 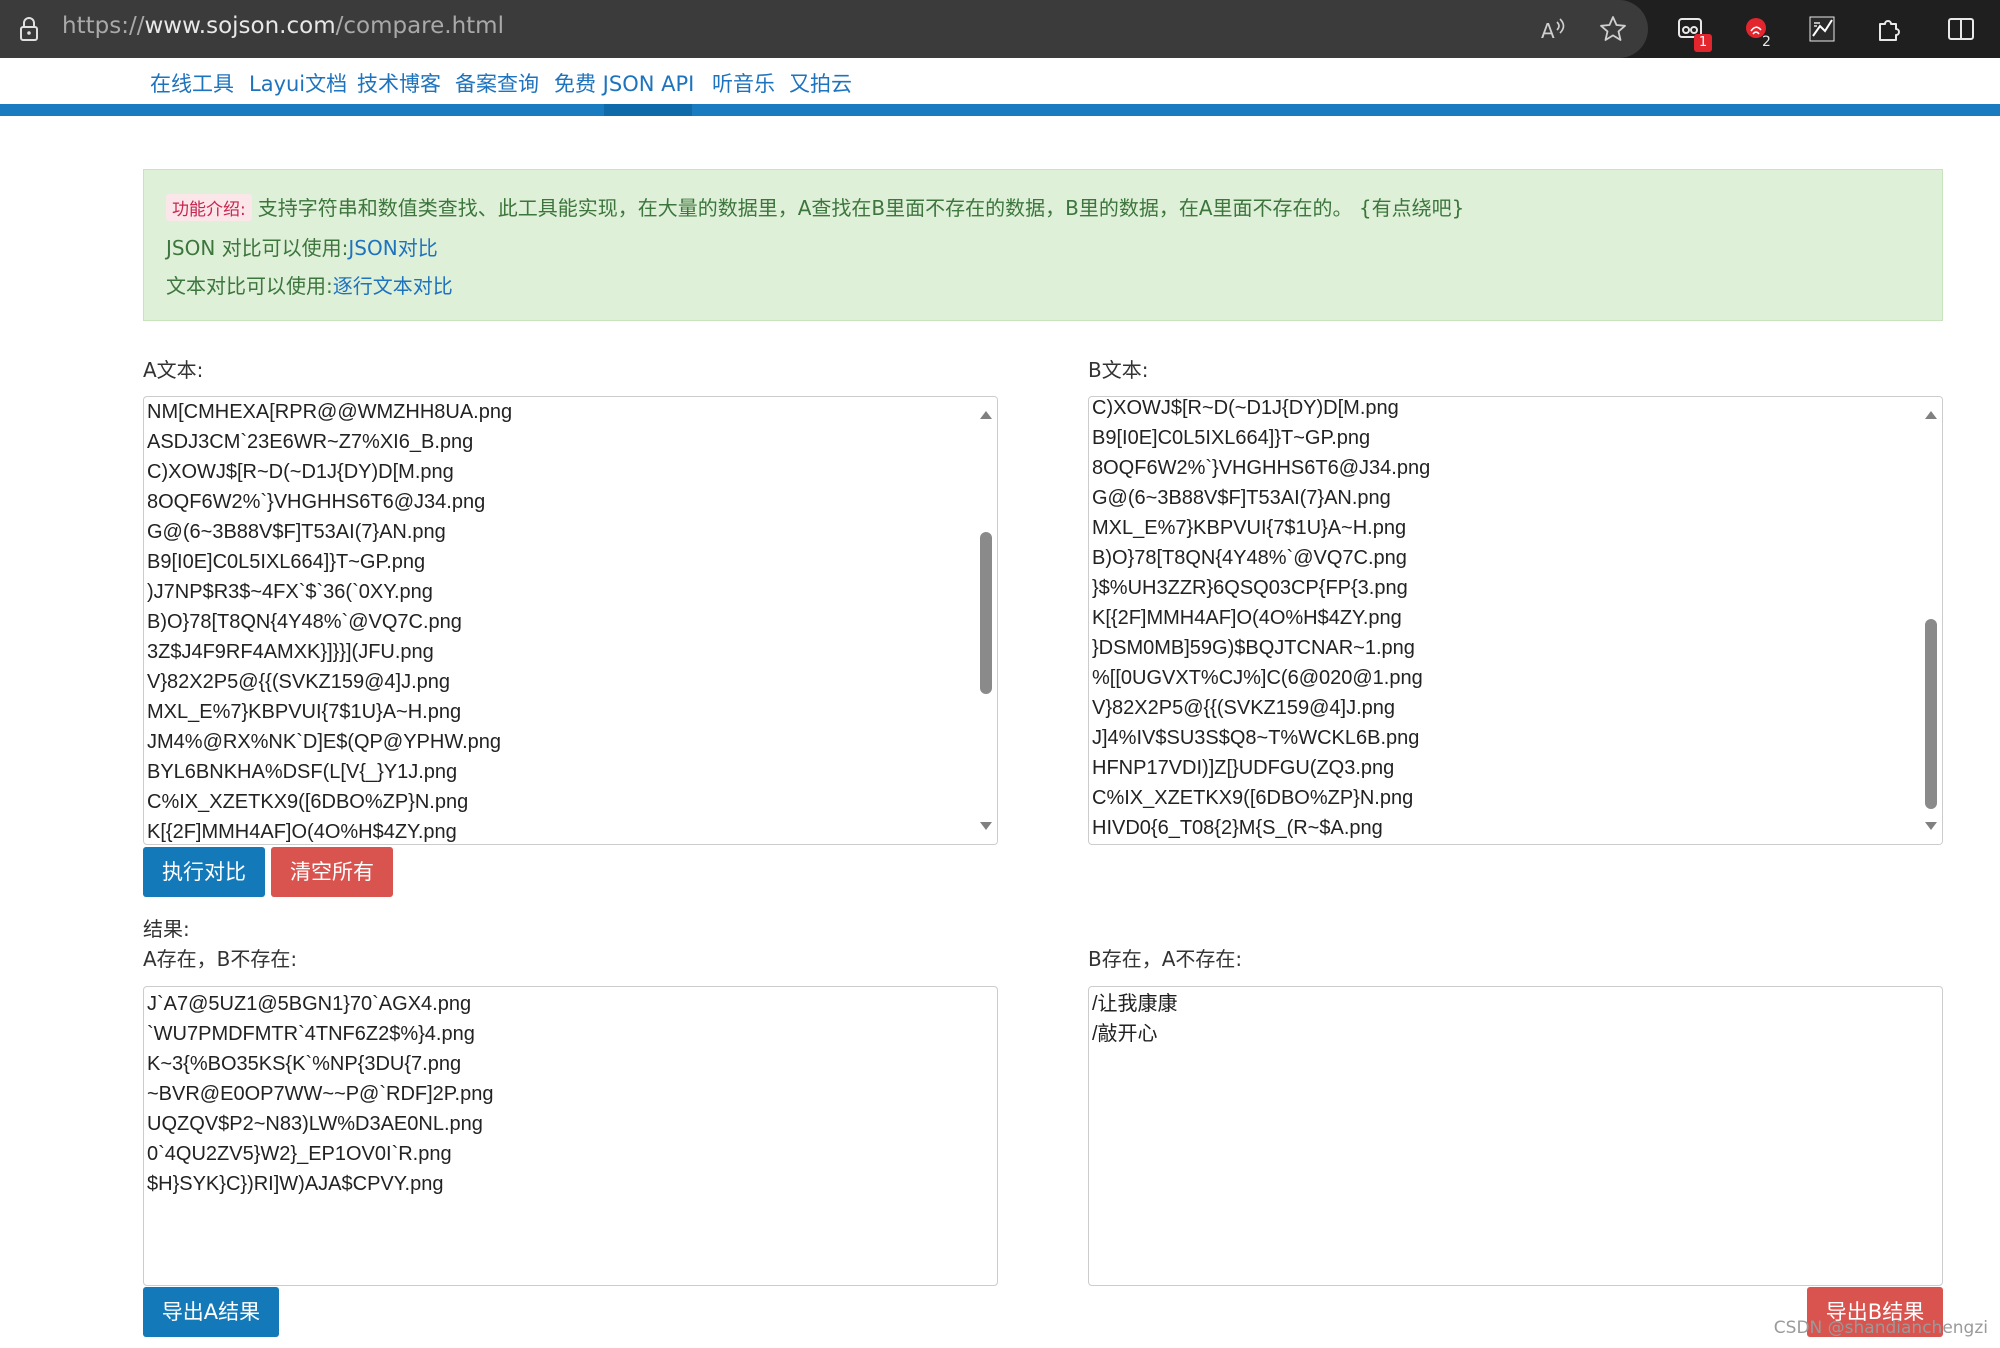 What do you see at coordinates (324, 742) in the screenshot?
I see `a-text-line: JM4%@RX%NK`D]E$(QP@YPHW.png` at bounding box center [324, 742].